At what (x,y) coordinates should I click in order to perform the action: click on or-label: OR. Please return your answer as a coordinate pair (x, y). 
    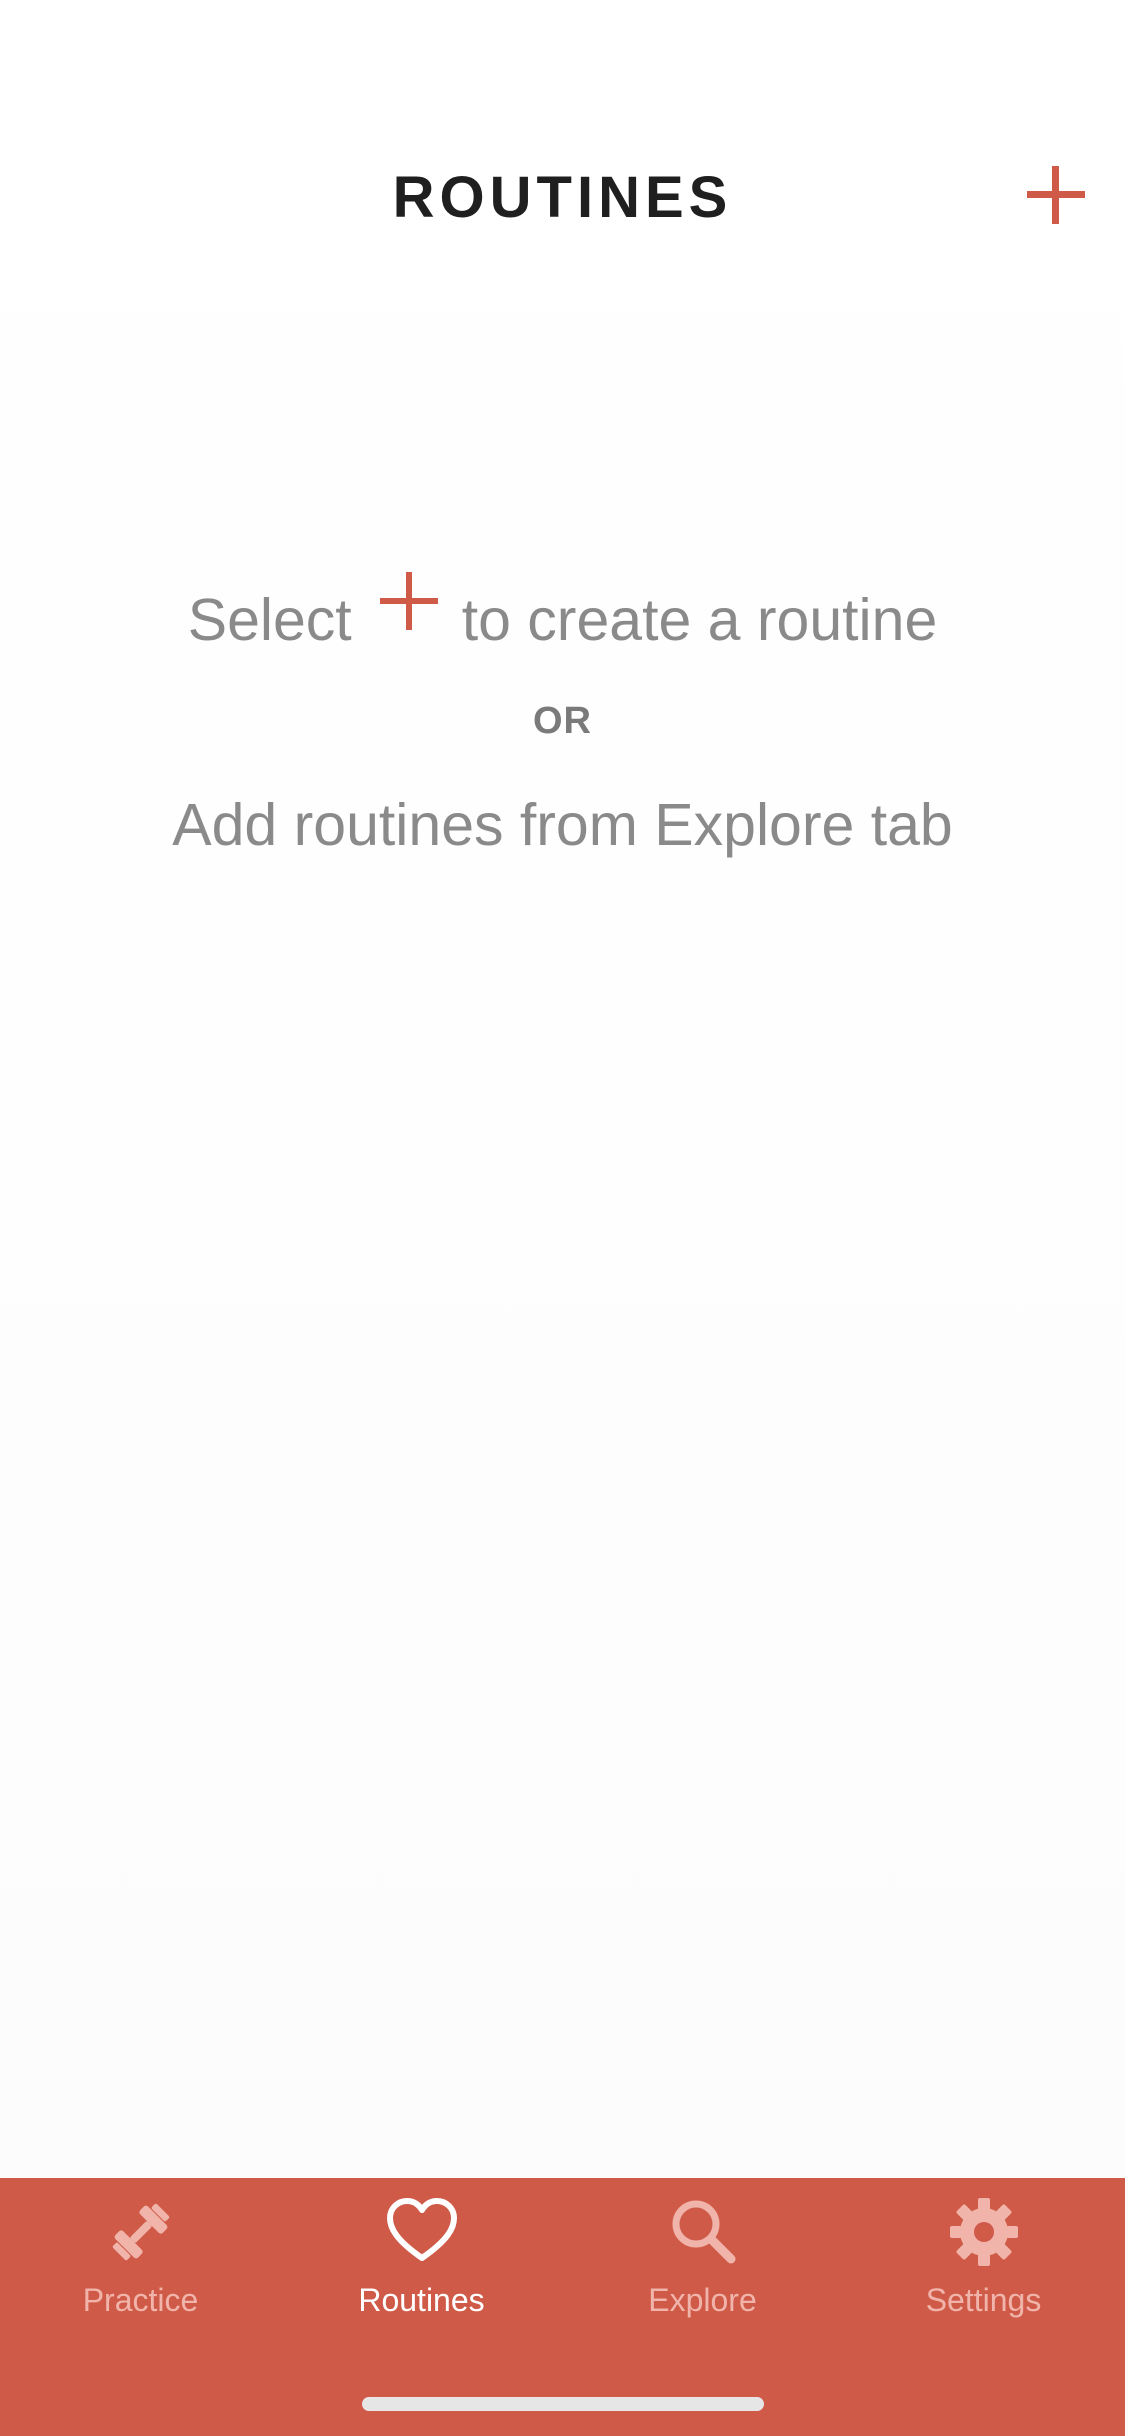
    Looking at the image, I should click on (562, 721).